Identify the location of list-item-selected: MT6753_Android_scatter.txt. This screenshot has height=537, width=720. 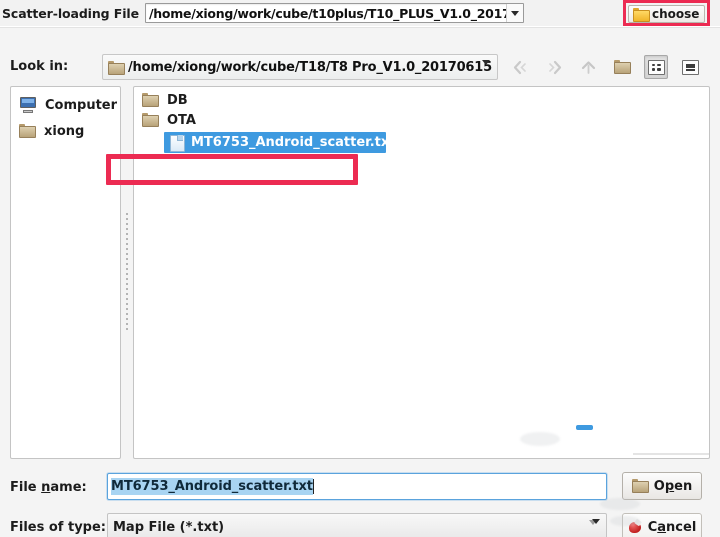
(279, 142).